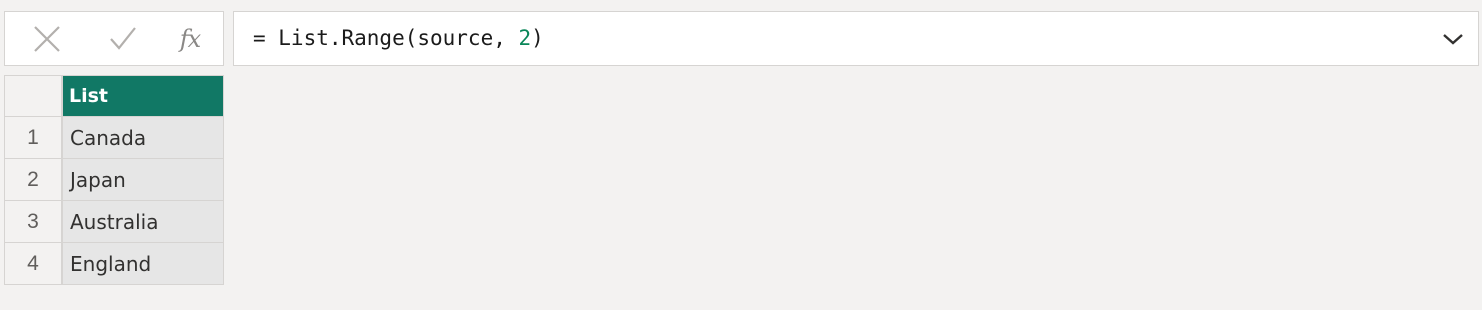 This screenshot has width=1482, height=310. I want to click on row-number: 1, so click(33, 138).